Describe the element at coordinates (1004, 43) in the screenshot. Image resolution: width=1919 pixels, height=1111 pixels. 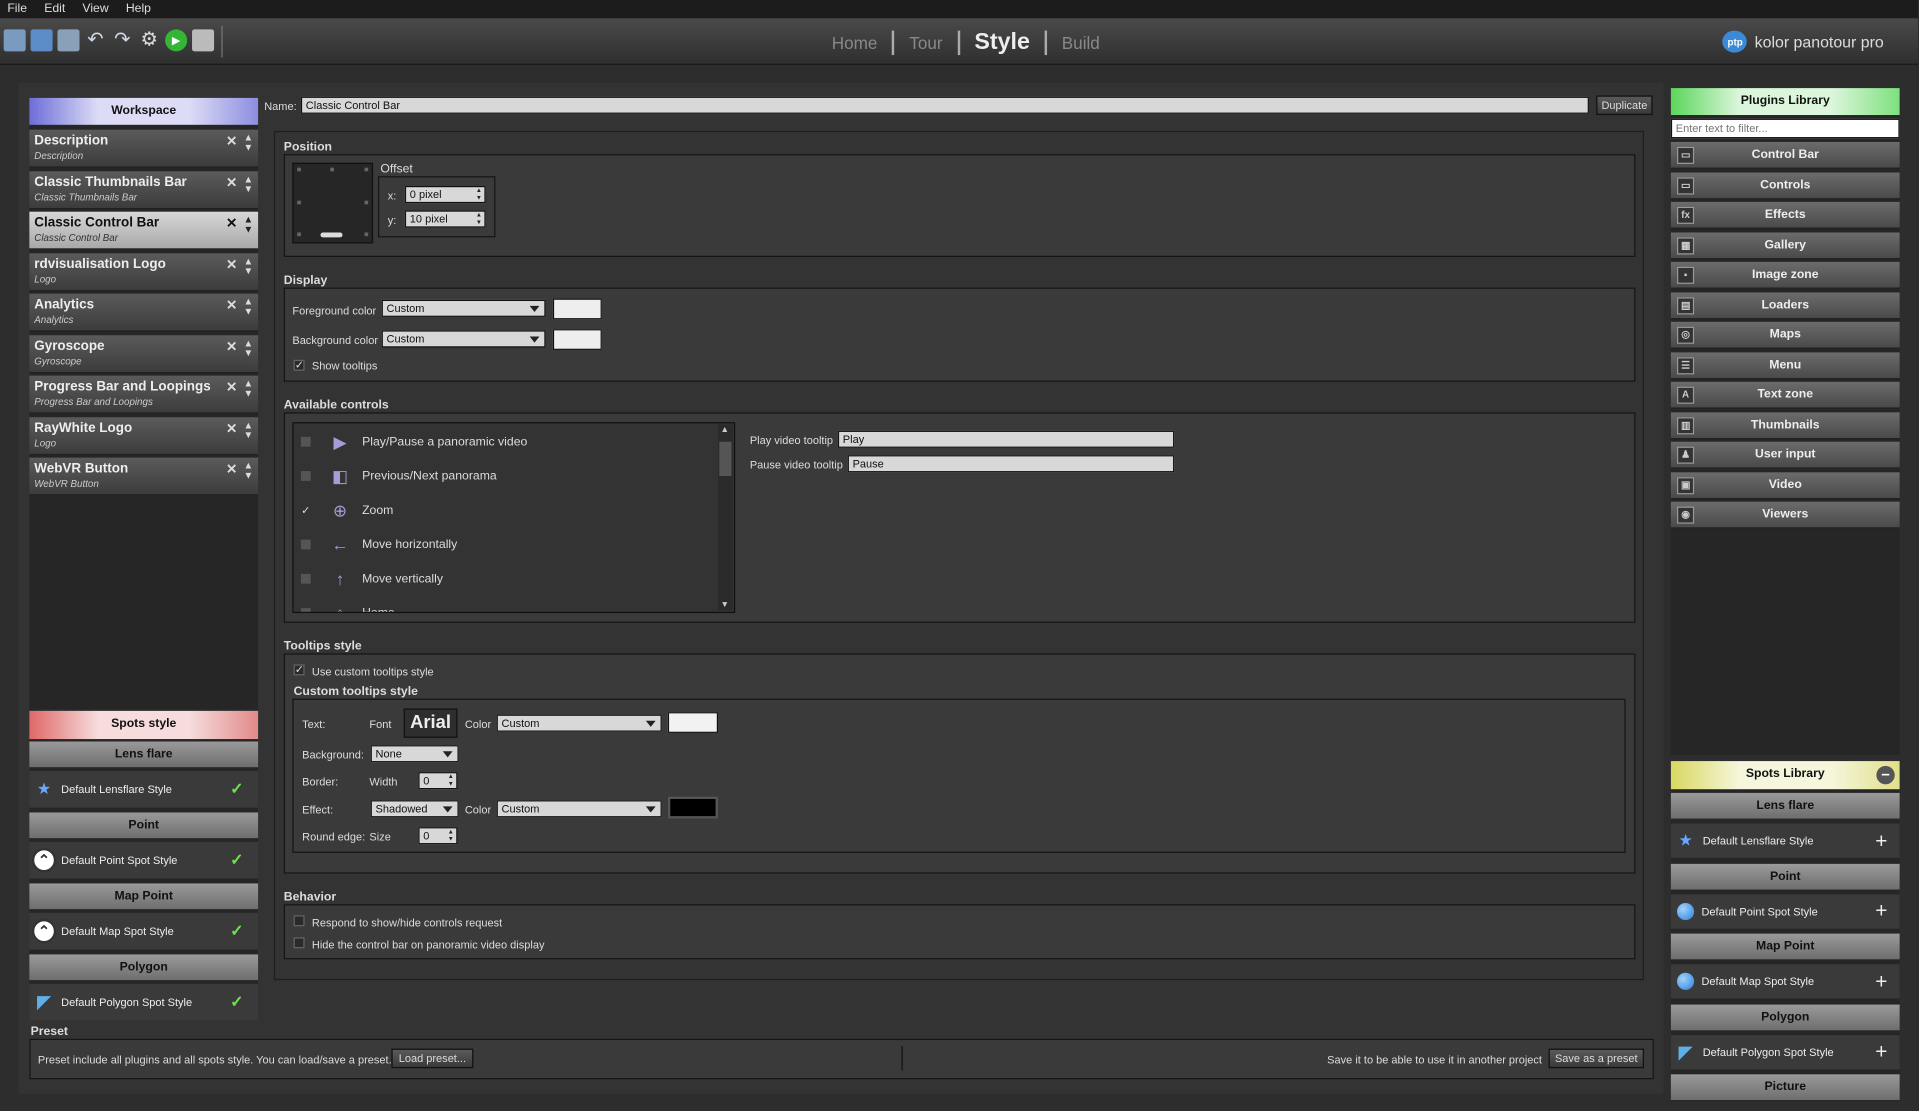
I see `tab-style: Style` at that location.